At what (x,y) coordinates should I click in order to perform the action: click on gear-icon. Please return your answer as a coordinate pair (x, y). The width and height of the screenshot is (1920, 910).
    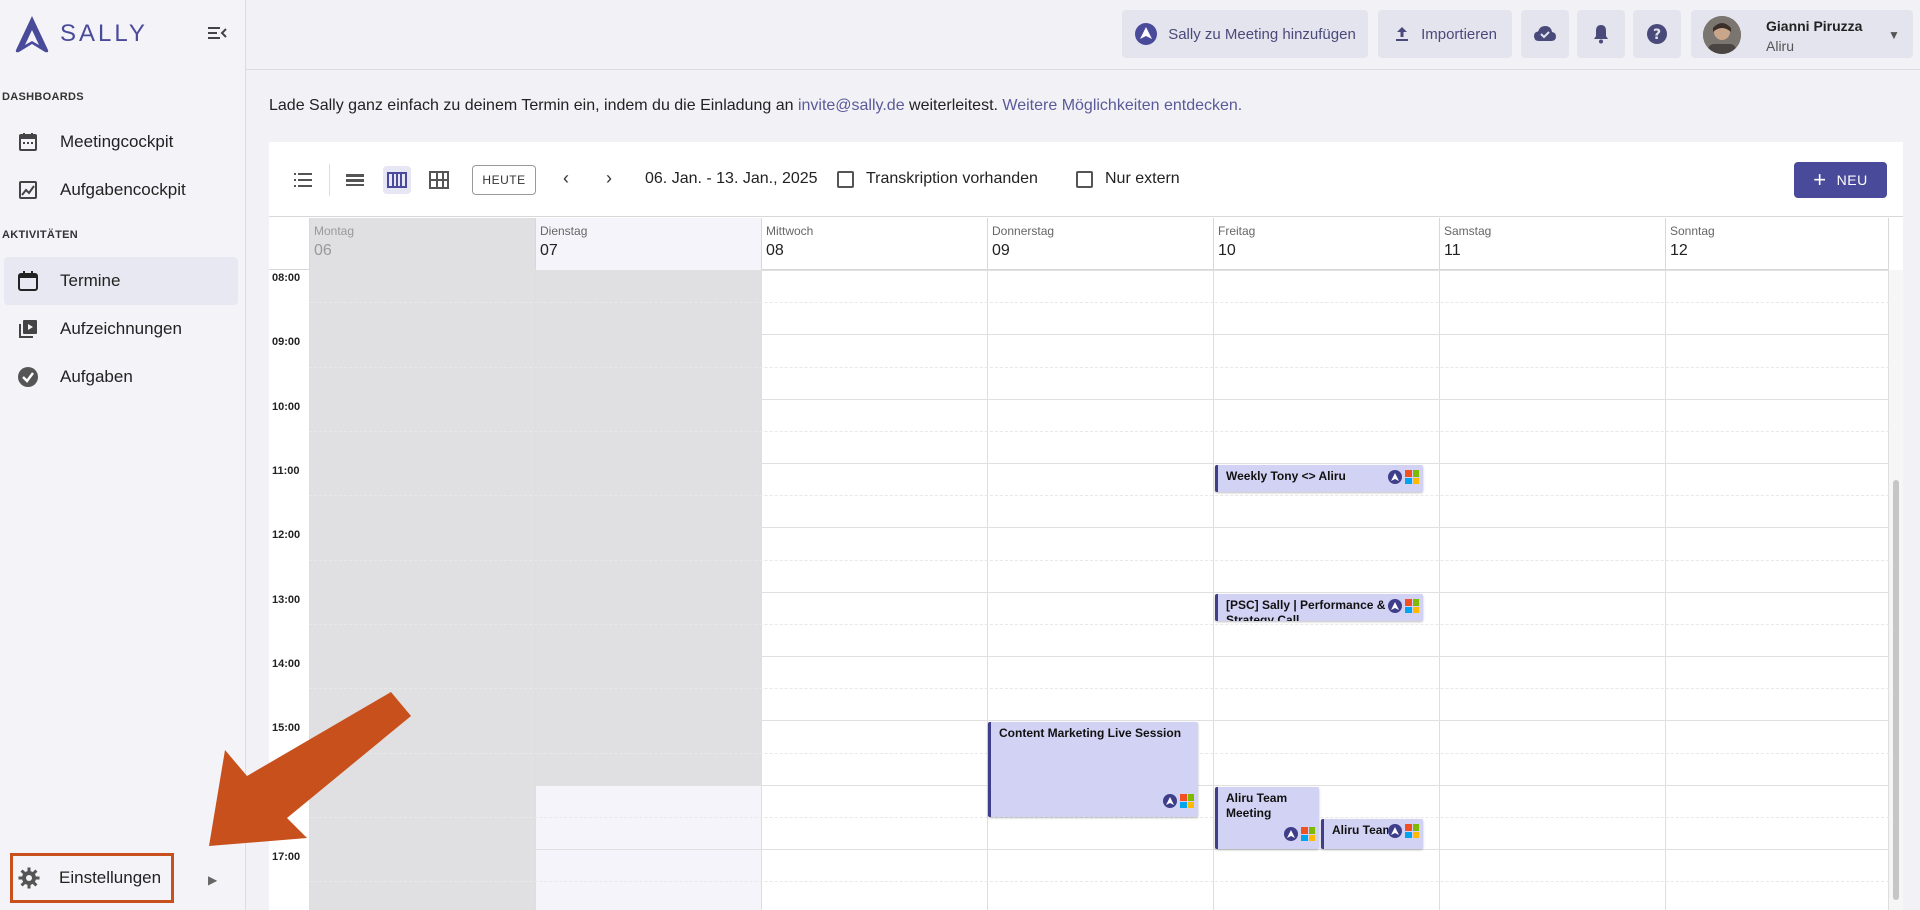
    Looking at the image, I should click on (29, 878).